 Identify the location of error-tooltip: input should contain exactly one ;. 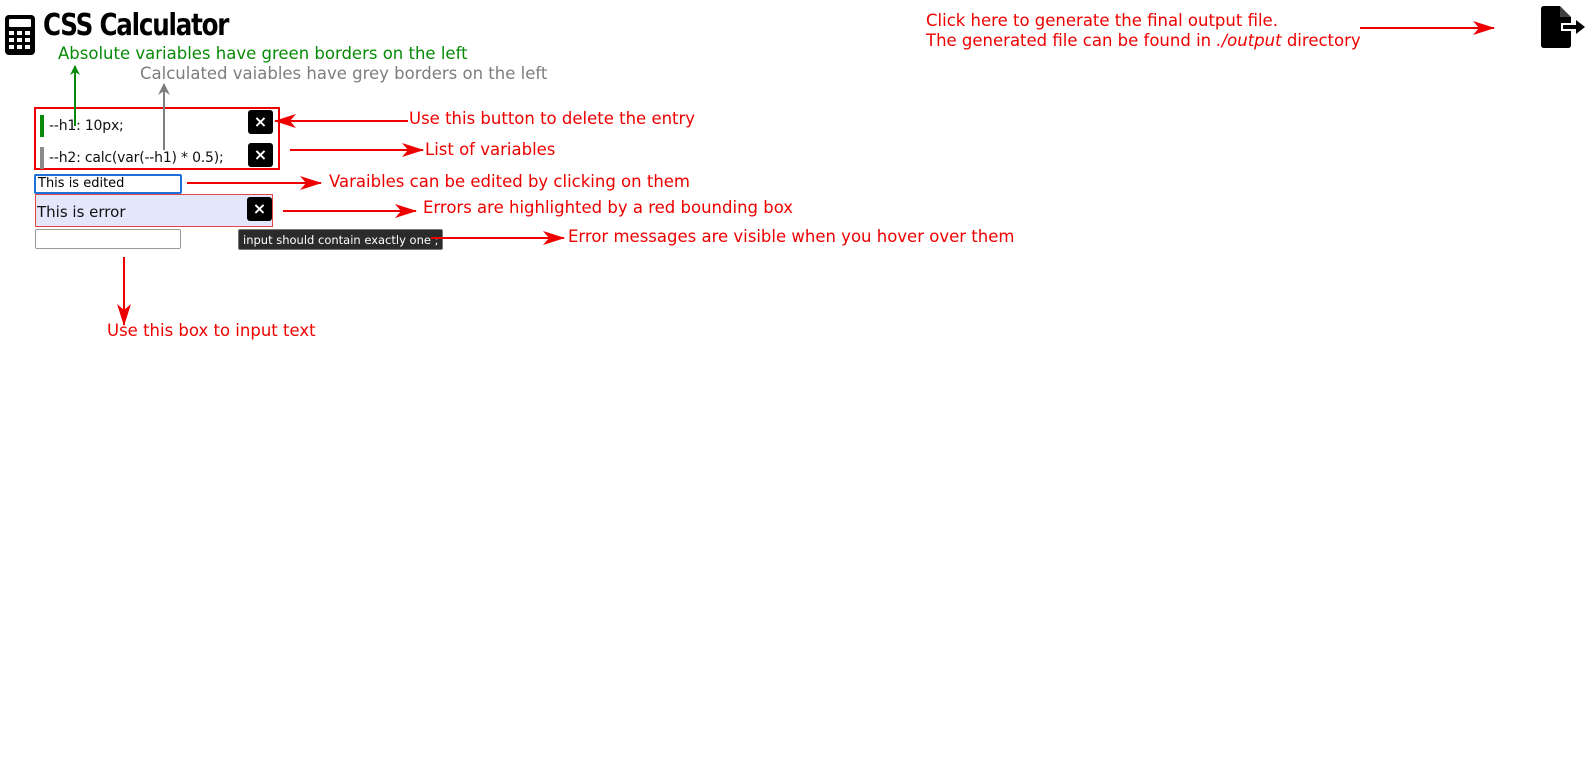
(341, 239).